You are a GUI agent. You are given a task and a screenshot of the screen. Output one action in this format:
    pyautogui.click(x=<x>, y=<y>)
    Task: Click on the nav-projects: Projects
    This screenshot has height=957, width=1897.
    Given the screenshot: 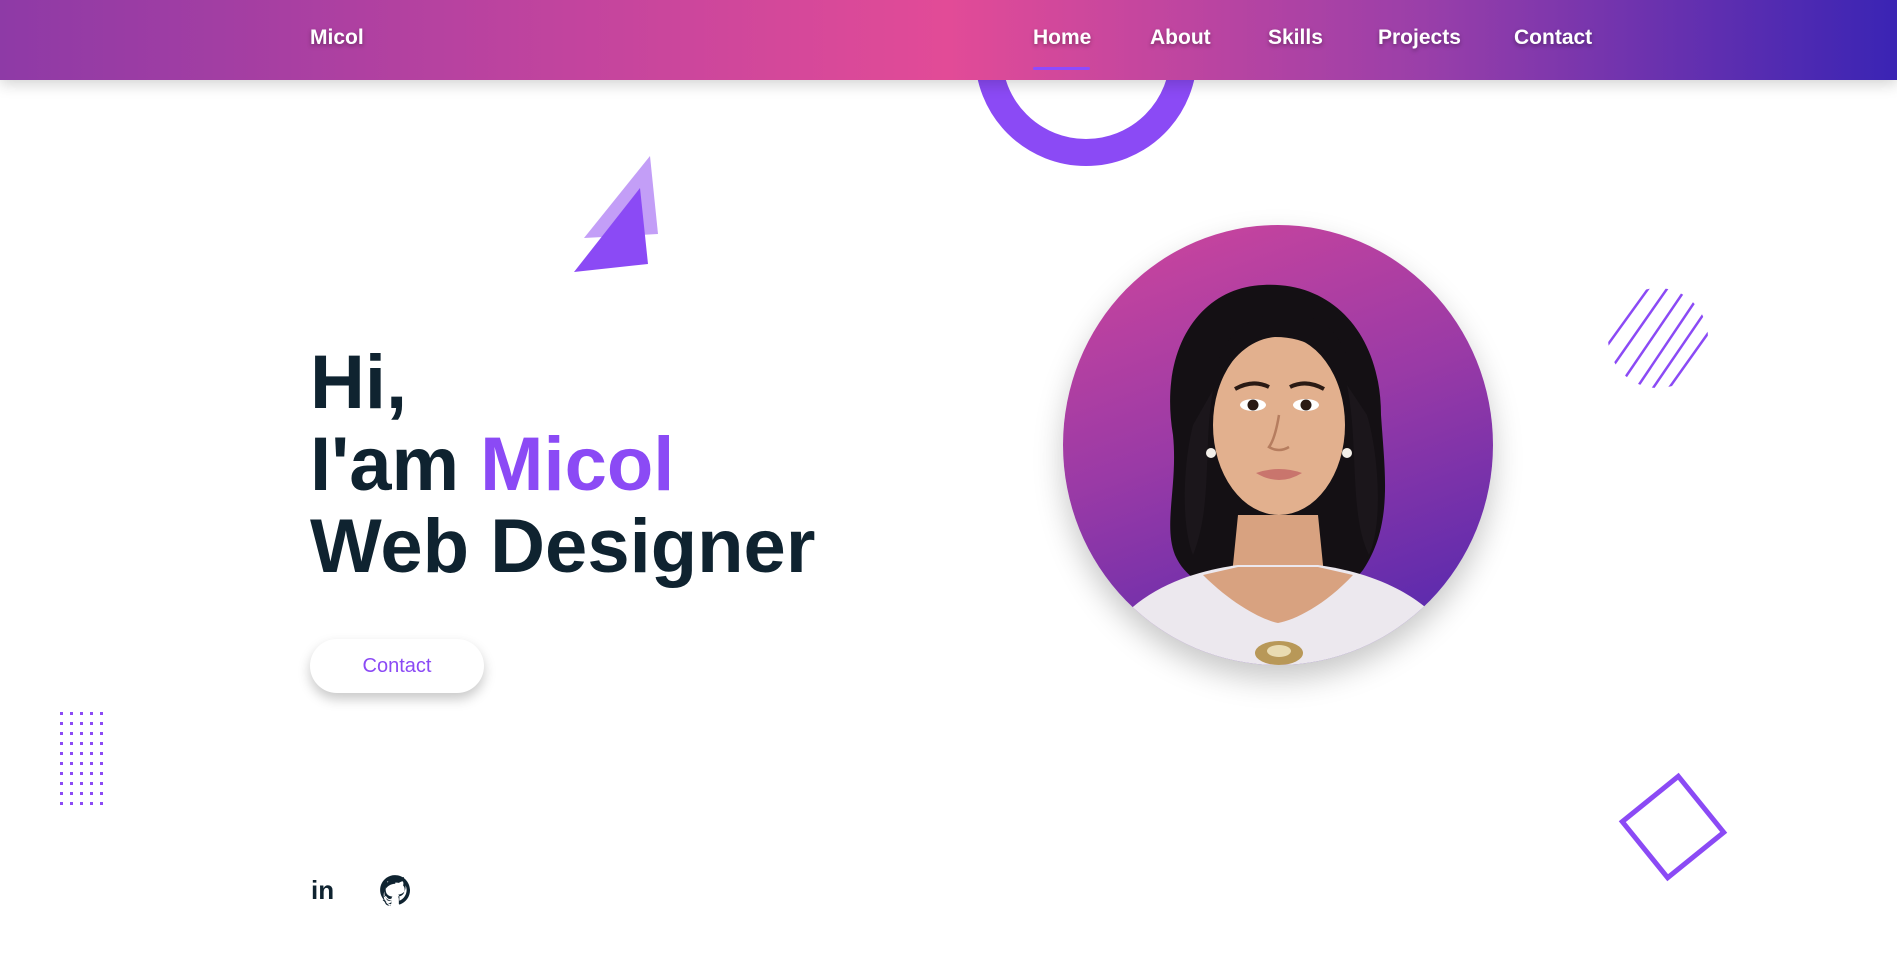 What is the action you would take?
    pyautogui.click(x=1419, y=38)
    